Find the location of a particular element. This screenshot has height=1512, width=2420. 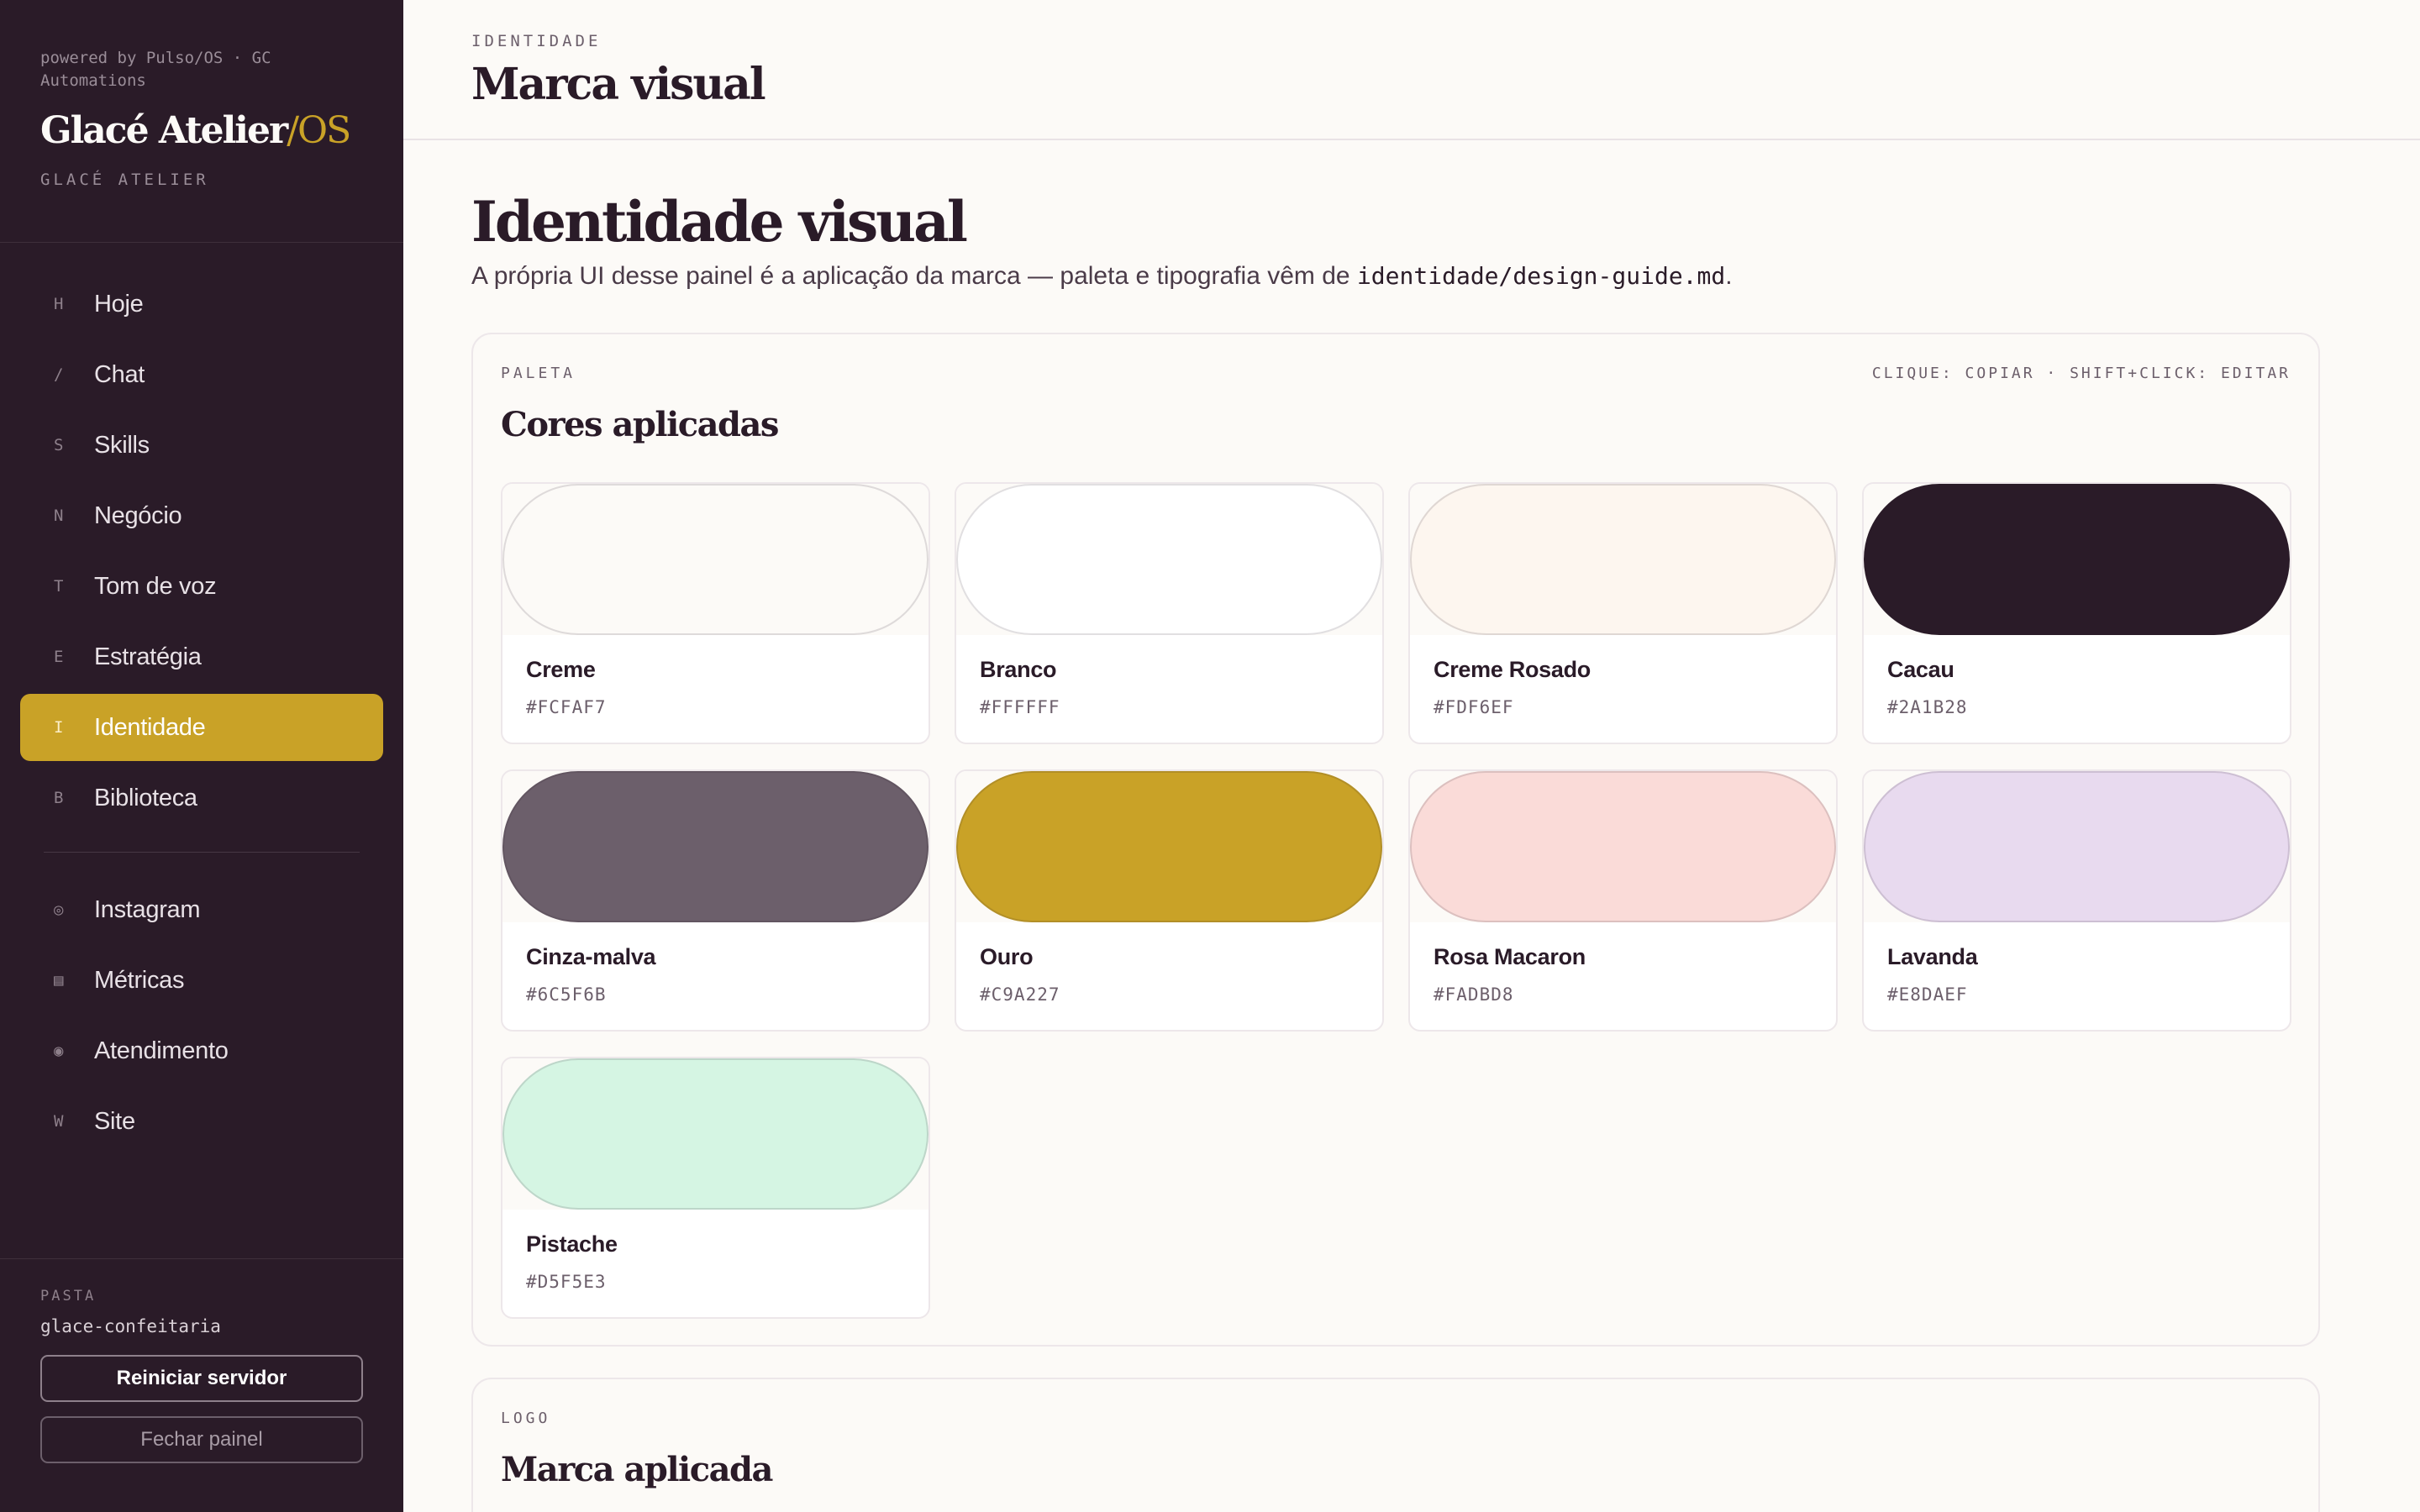

palette-hint: CLIQUE: COPIAR · SHIFT+CLICK: EDITAR is located at coordinates (2081, 373).